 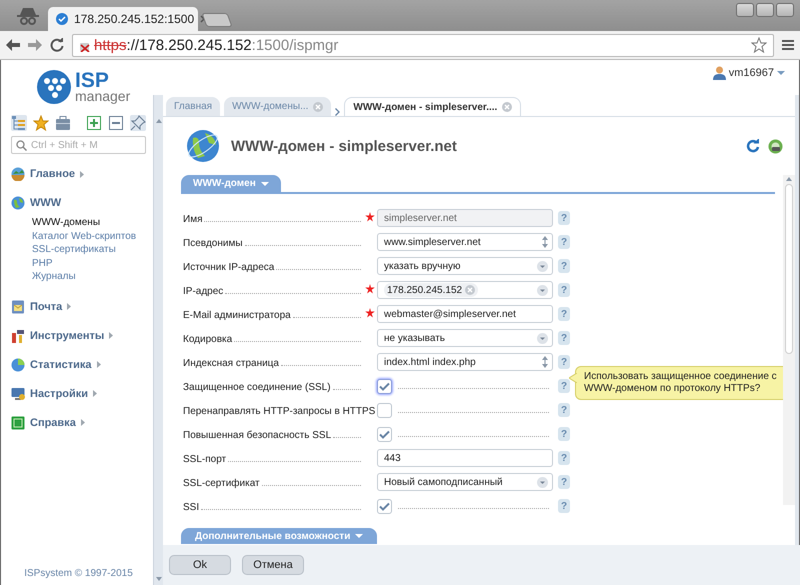 What do you see at coordinates (89, 277) in the screenshot?
I see `menu-item: Журналы` at bounding box center [89, 277].